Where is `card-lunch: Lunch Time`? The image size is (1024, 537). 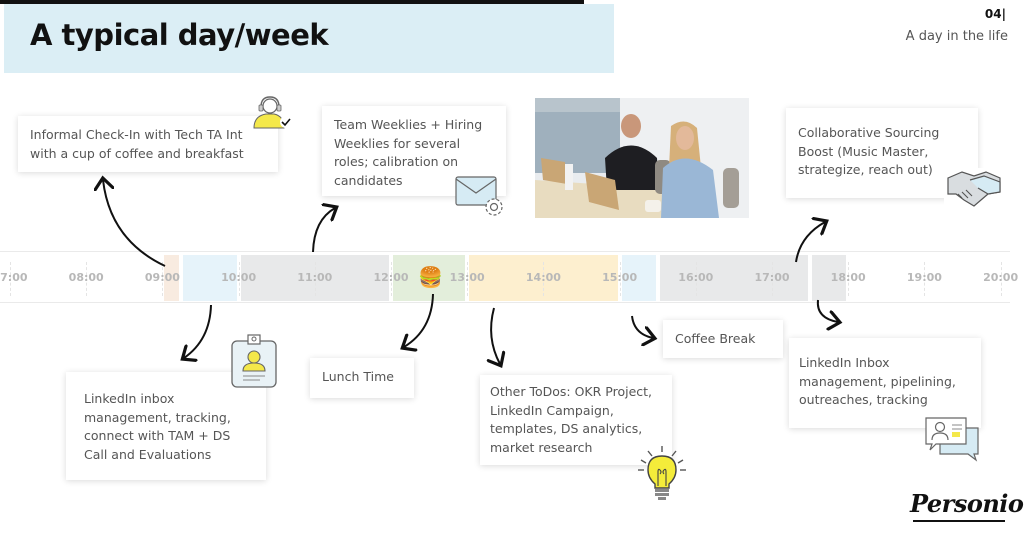
card-lunch: Lunch Time is located at coordinates (362, 378).